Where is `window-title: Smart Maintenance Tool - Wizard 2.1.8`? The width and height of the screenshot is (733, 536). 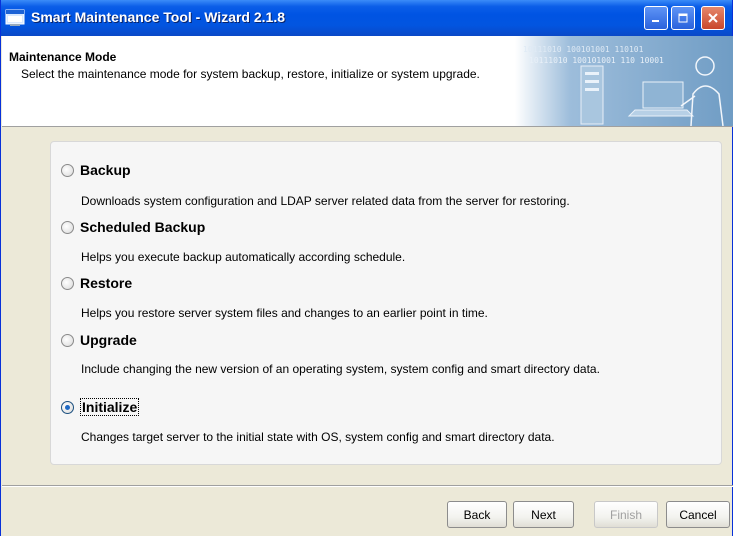
window-title: Smart Maintenance Tool - Wizard 2.1.8 is located at coordinates (158, 17).